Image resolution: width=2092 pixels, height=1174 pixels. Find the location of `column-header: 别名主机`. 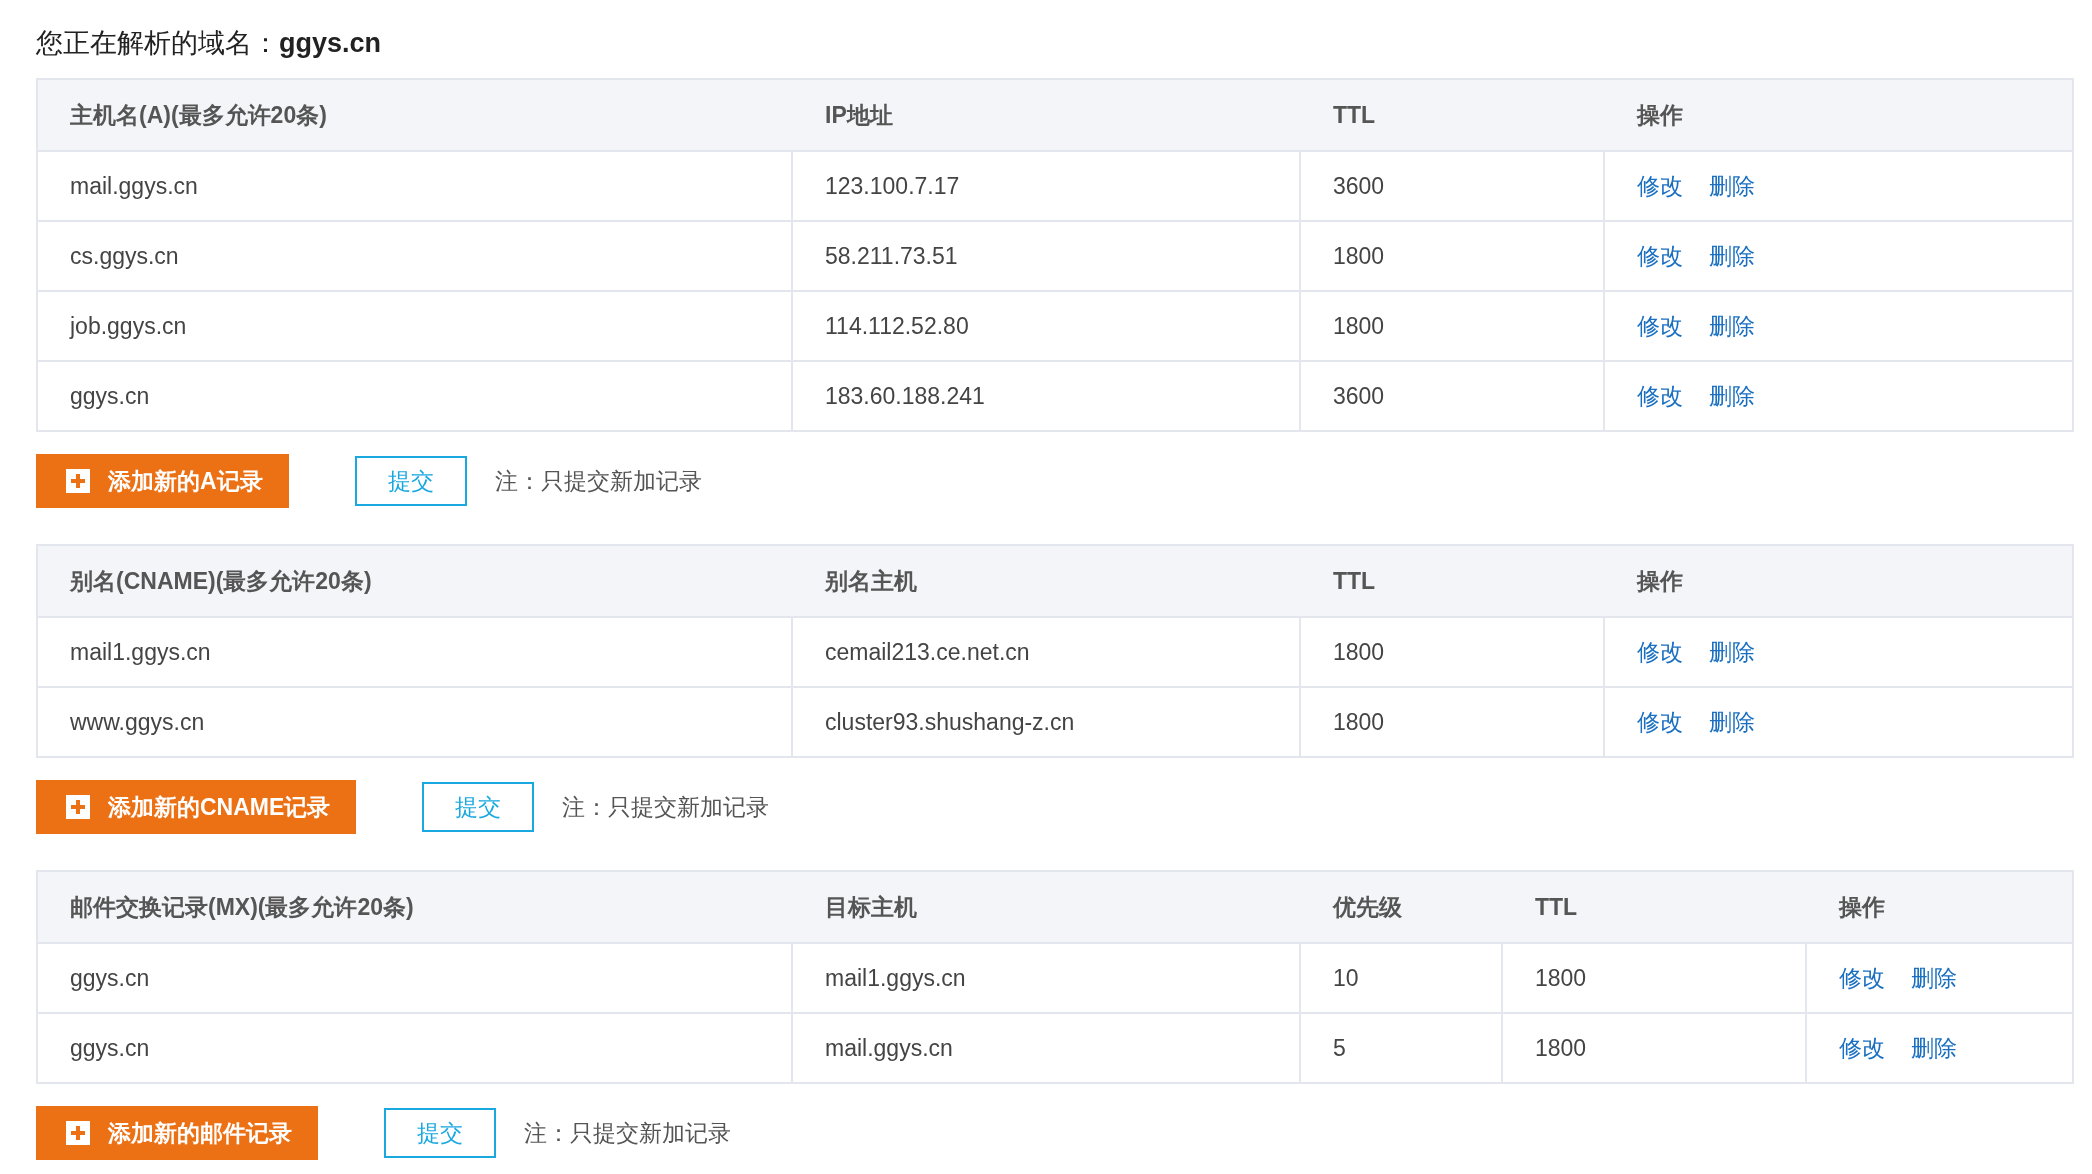

column-header: 别名主机 is located at coordinates (871, 581).